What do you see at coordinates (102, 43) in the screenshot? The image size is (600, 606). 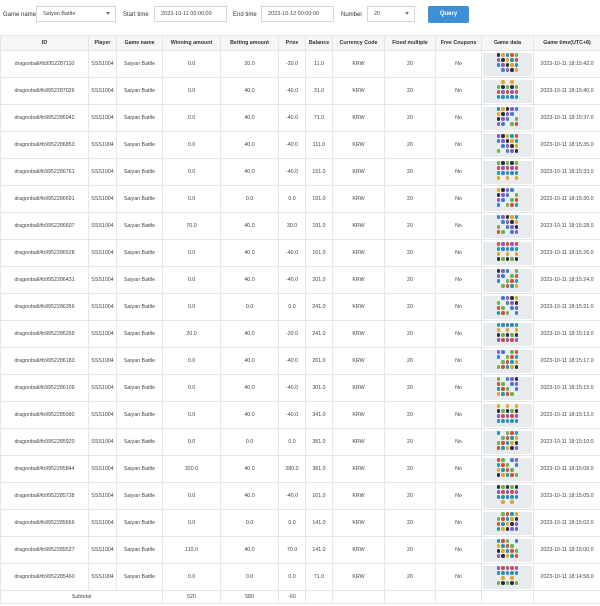 I see `header-player: Player` at bounding box center [102, 43].